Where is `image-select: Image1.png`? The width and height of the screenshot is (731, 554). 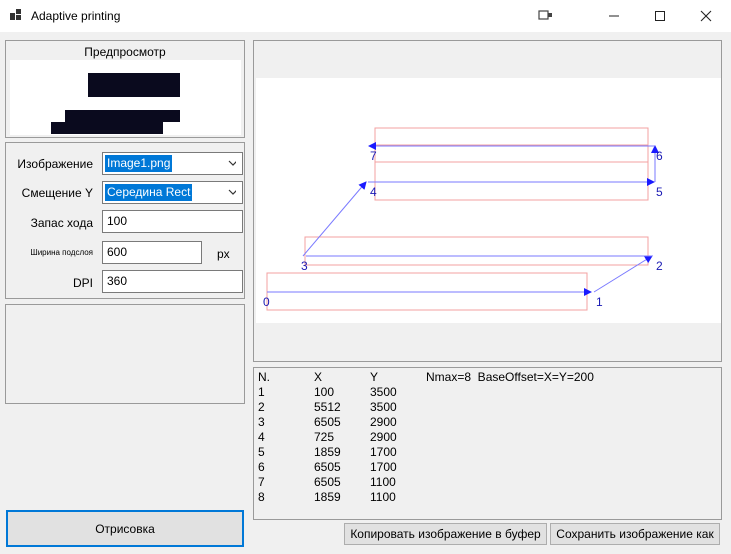
image-select: Image1.png is located at coordinates (172, 163).